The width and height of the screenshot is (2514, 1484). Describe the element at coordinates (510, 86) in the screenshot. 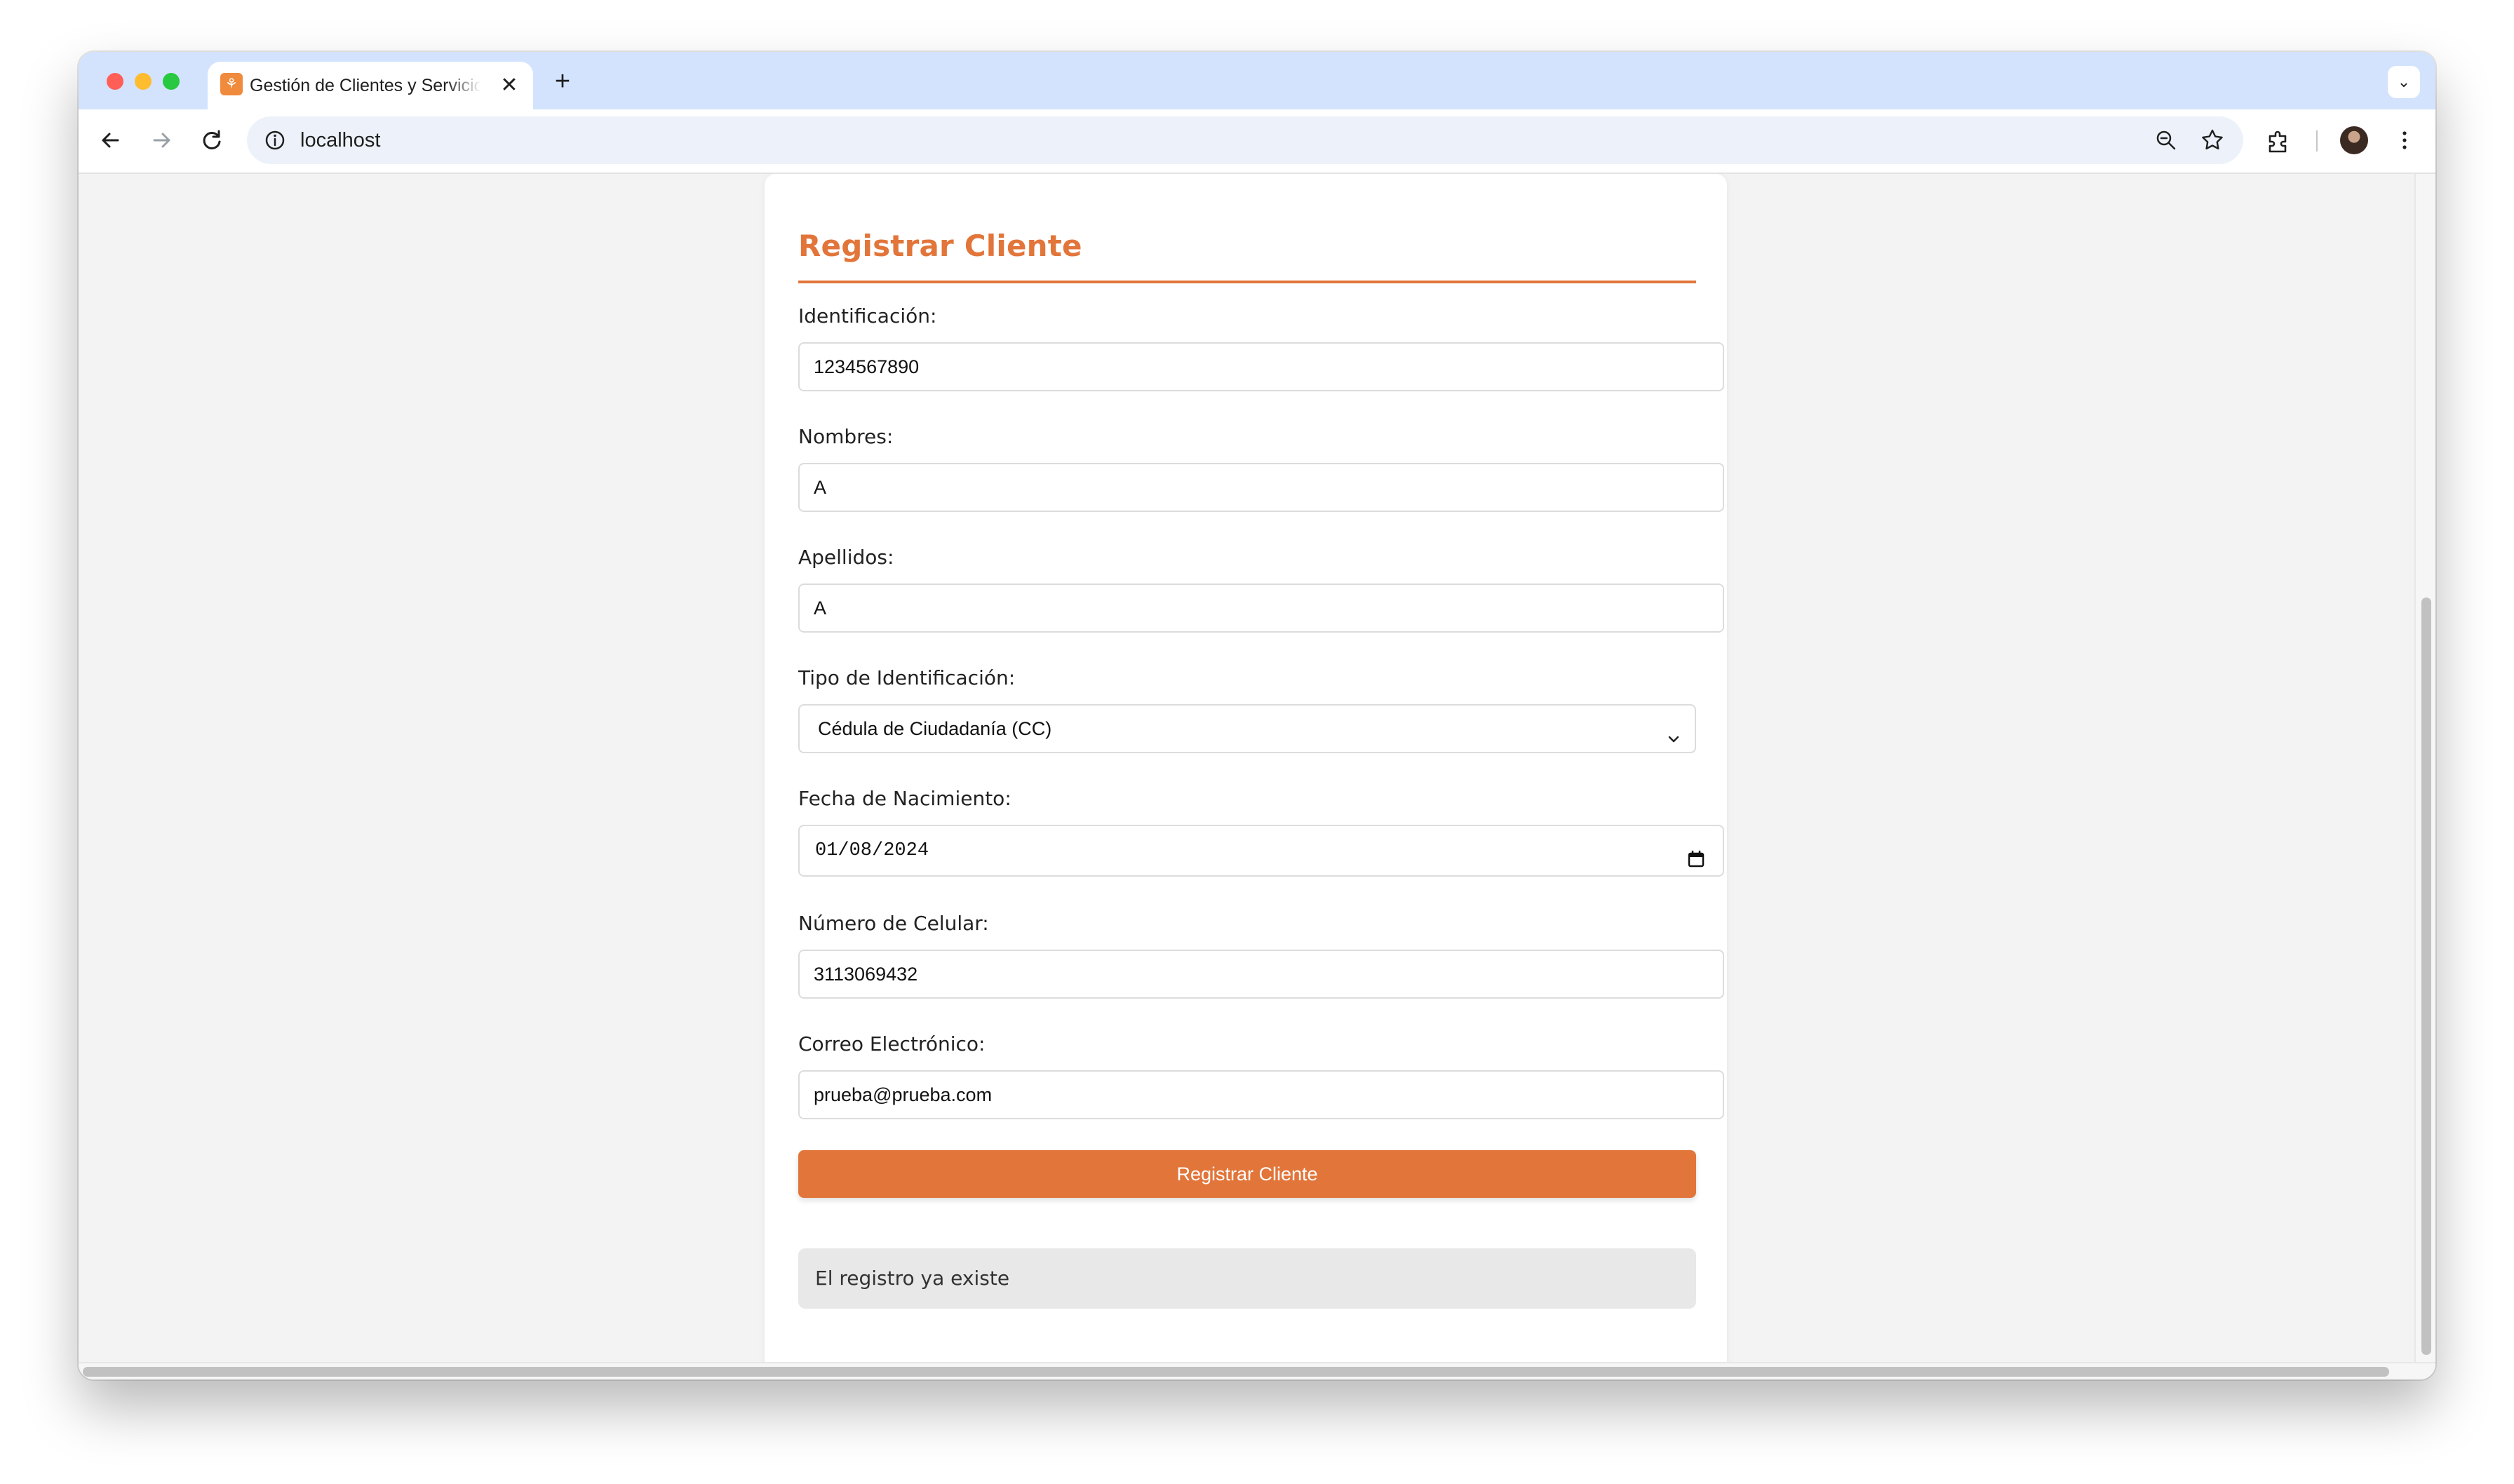

I see `close-tab-icon: ✕` at that location.